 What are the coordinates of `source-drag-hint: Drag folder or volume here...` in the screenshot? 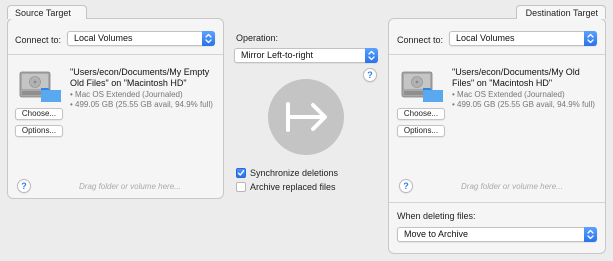 It's located at (130, 186).